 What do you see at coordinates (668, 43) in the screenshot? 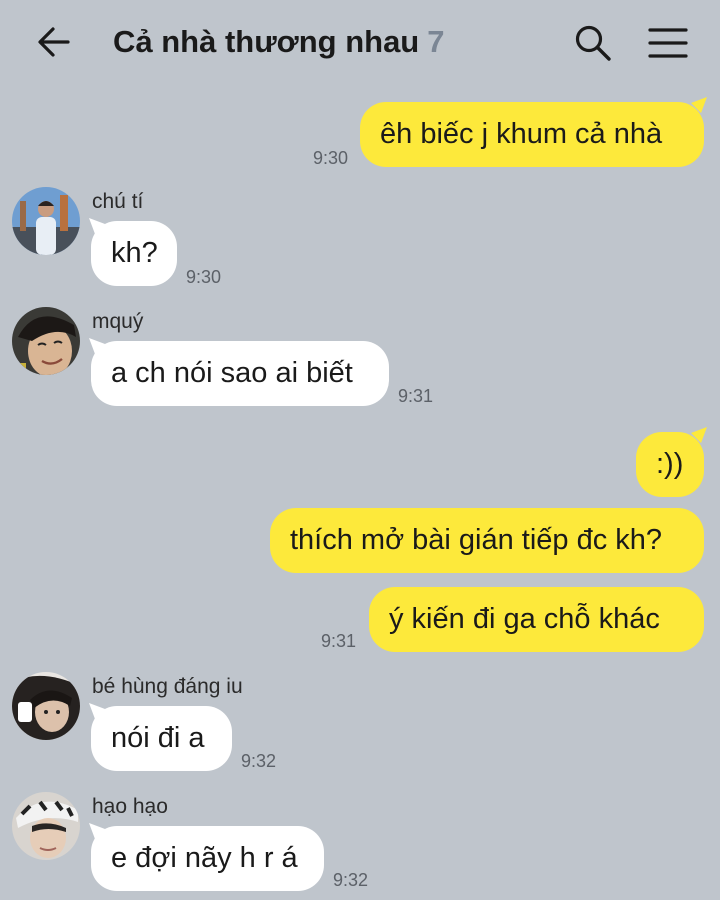
I see `hamburger-menu-icon` at bounding box center [668, 43].